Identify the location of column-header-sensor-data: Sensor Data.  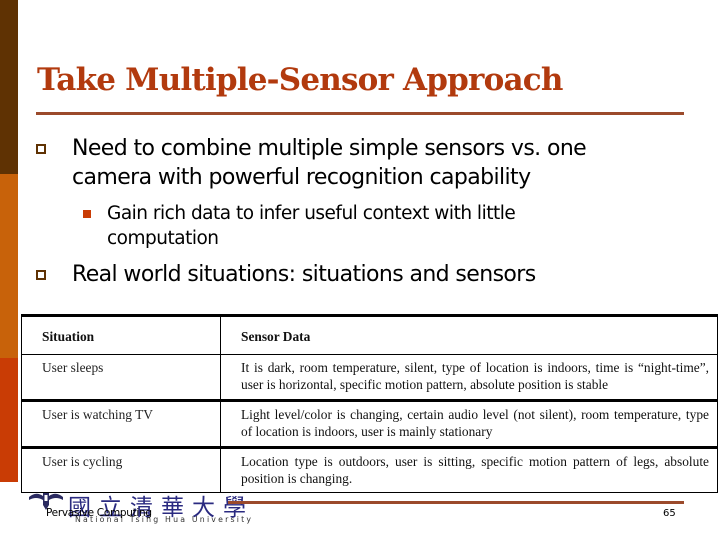
(469, 334).